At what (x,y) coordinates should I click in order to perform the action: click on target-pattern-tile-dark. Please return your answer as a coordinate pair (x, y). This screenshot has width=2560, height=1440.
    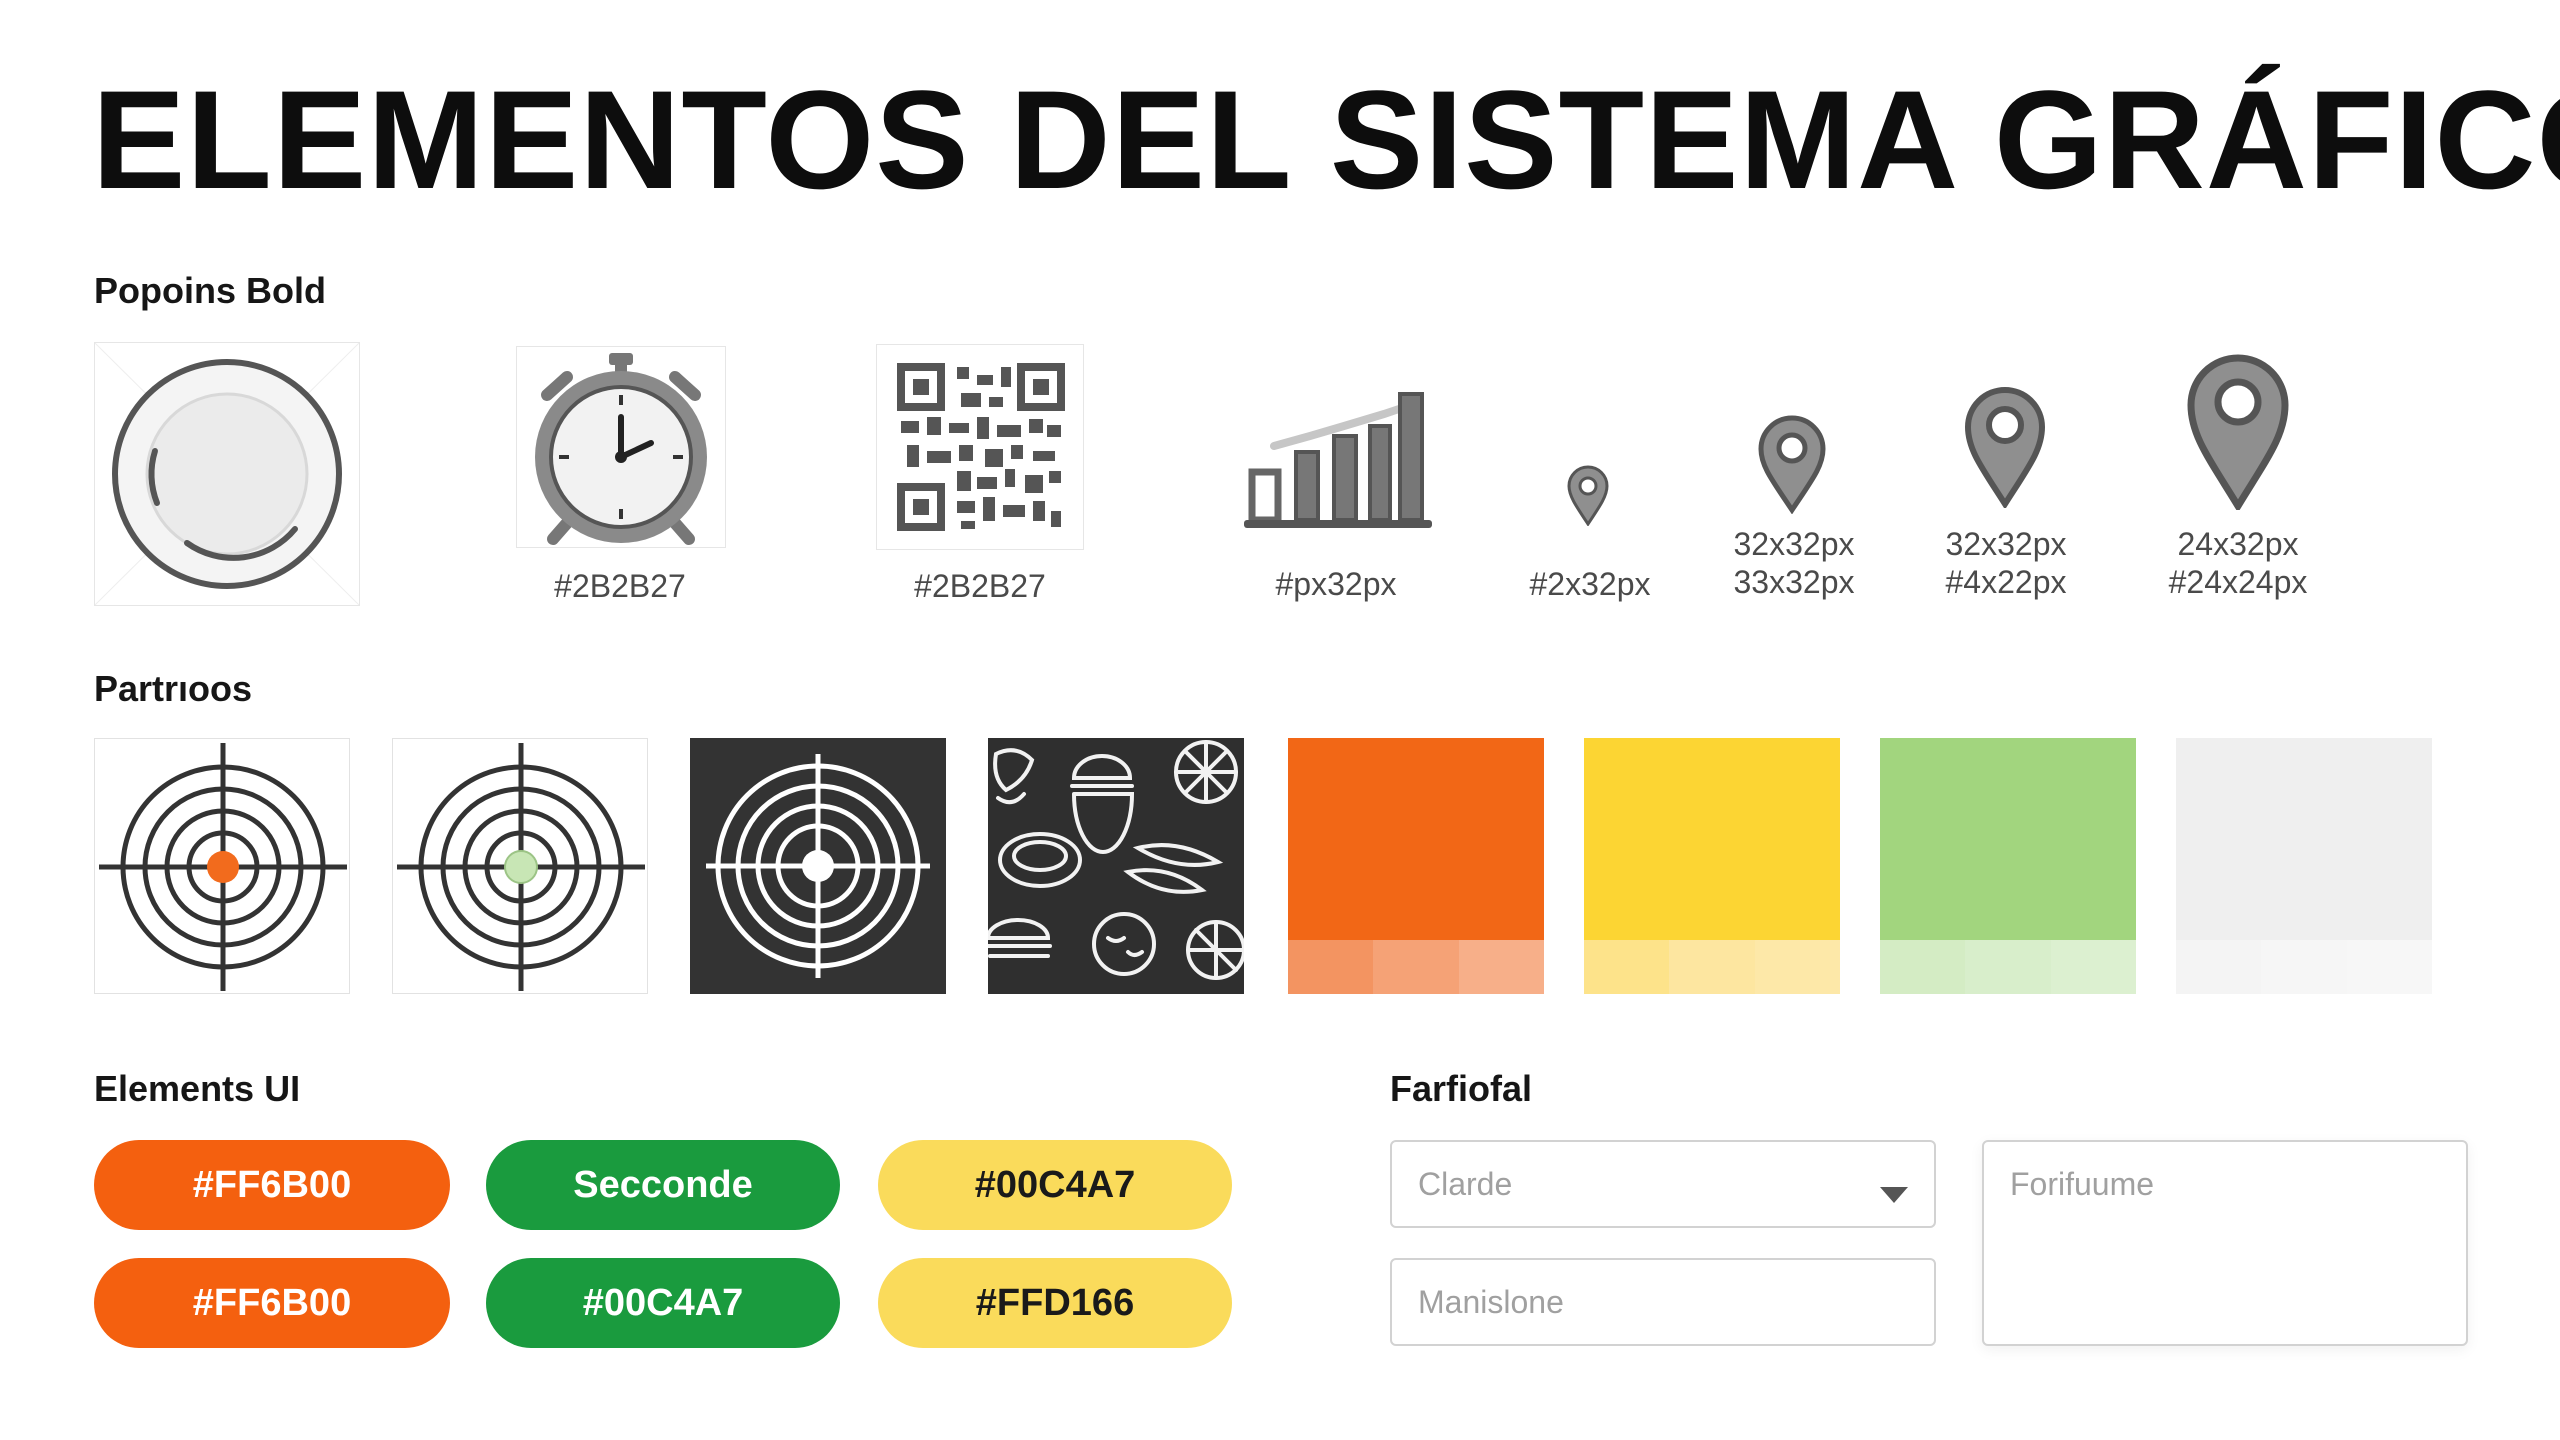
    Looking at the image, I should click on (818, 866).